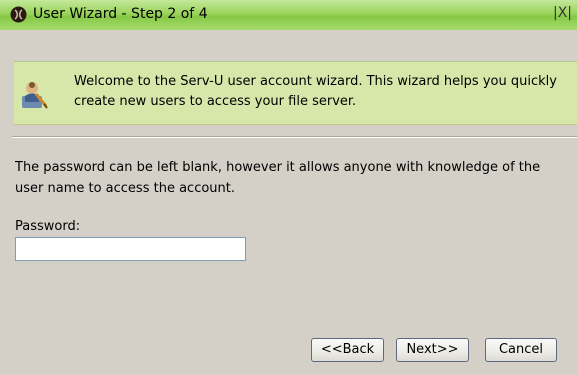 The width and height of the screenshot is (577, 375). Describe the element at coordinates (120, 14) in the screenshot. I see `window-title: User Wizard - Step 2 of 4` at that location.